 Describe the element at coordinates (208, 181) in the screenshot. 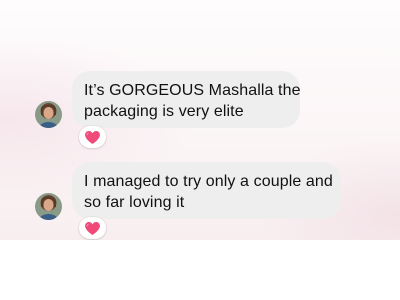

I see `message-text-line: I managed to try only a couple and` at that location.